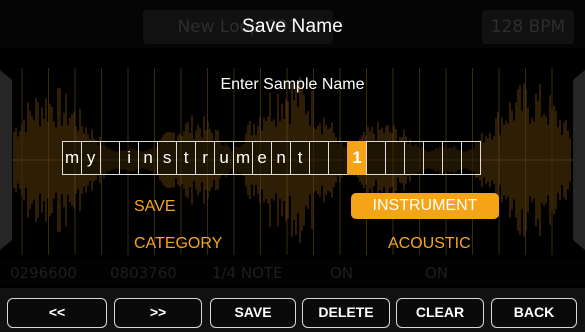 This screenshot has height=332, width=585. I want to click on subcategory-value: ACOUSTIC, so click(429, 244).